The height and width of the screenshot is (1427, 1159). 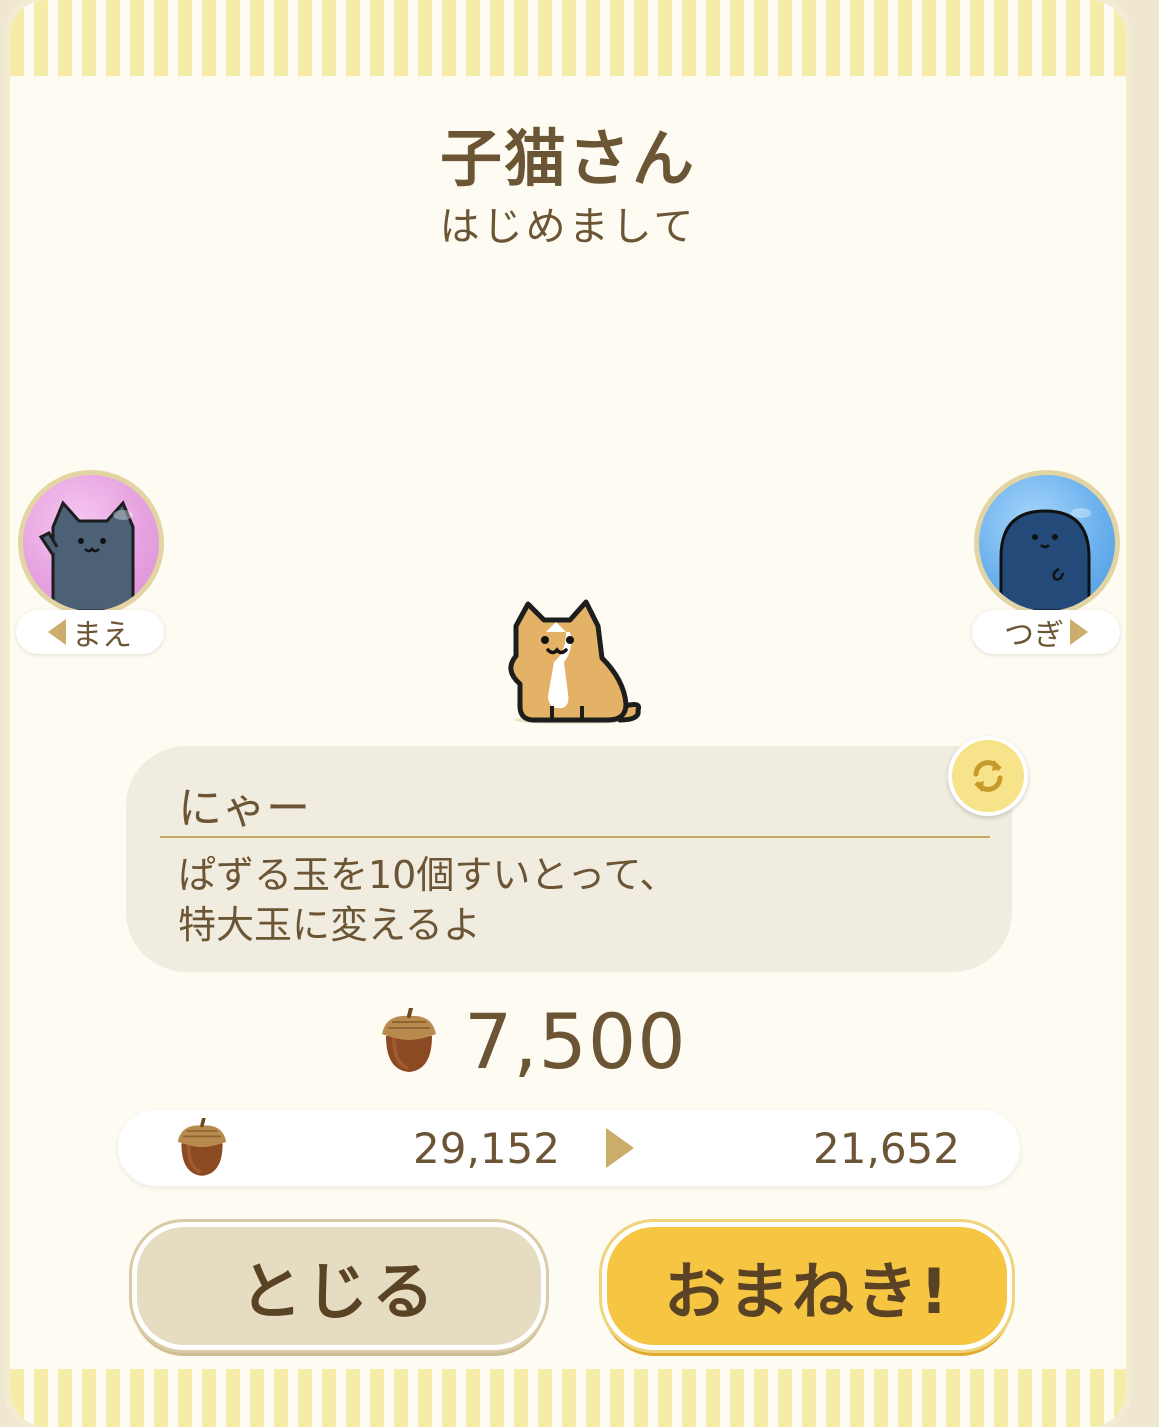 I want to click on next-label: つぎ, so click(x=1046, y=632).